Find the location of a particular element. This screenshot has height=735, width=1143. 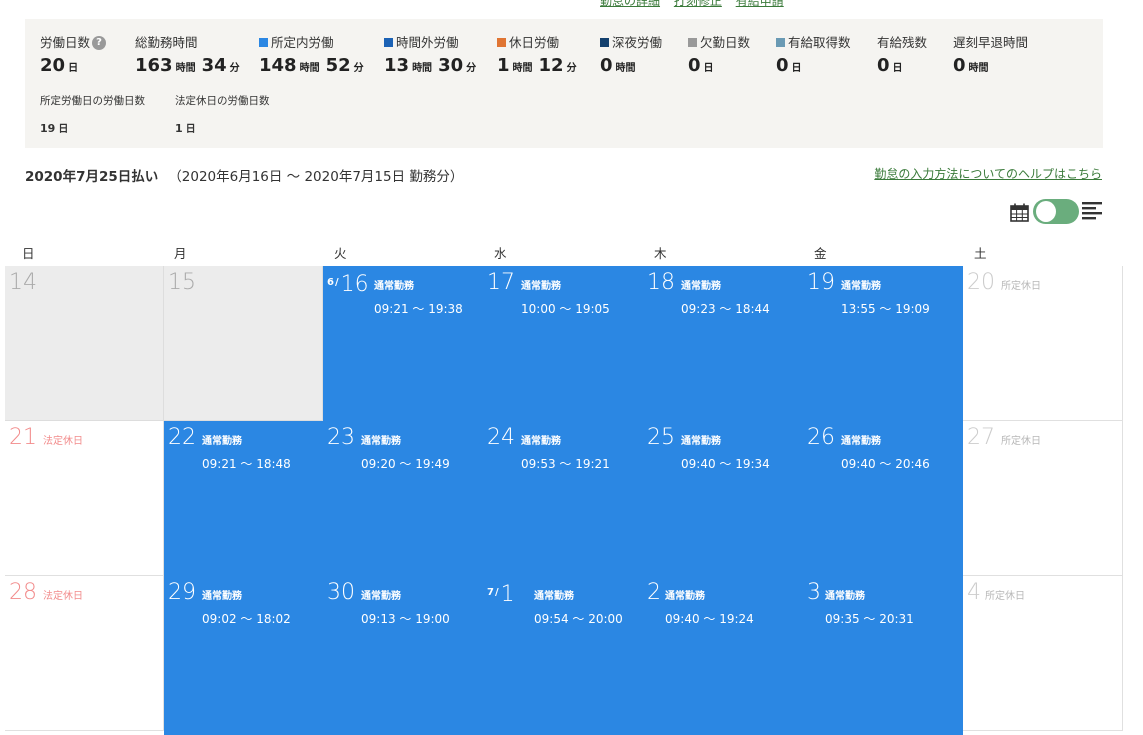

calendar-day-cell: 19 通常勤務 13:55 〜 19:09 is located at coordinates (883, 343).